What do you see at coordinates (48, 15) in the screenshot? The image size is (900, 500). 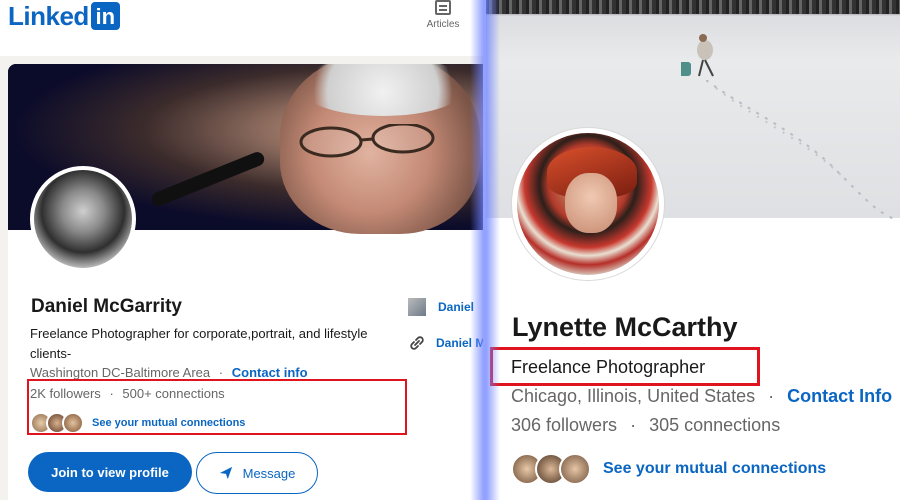 I see `logo-wordmark: Linked` at bounding box center [48, 15].